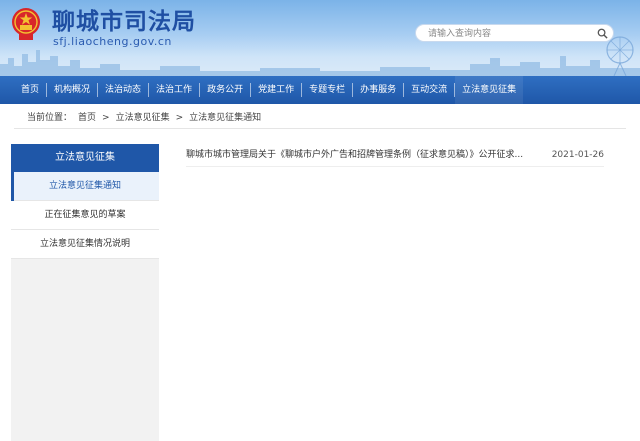 Image resolution: width=640 pixels, height=441 pixels. Describe the element at coordinates (85, 244) in the screenshot. I see `sidebar-item-explanations: 立法意见征集情况说明` at that location.